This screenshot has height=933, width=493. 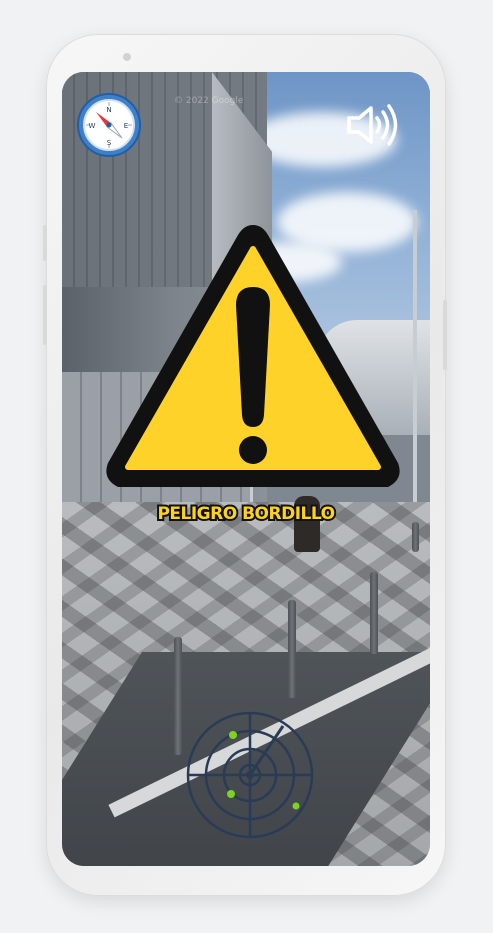 I want to click on compass-label-west: W, so click(x=92, y=126).